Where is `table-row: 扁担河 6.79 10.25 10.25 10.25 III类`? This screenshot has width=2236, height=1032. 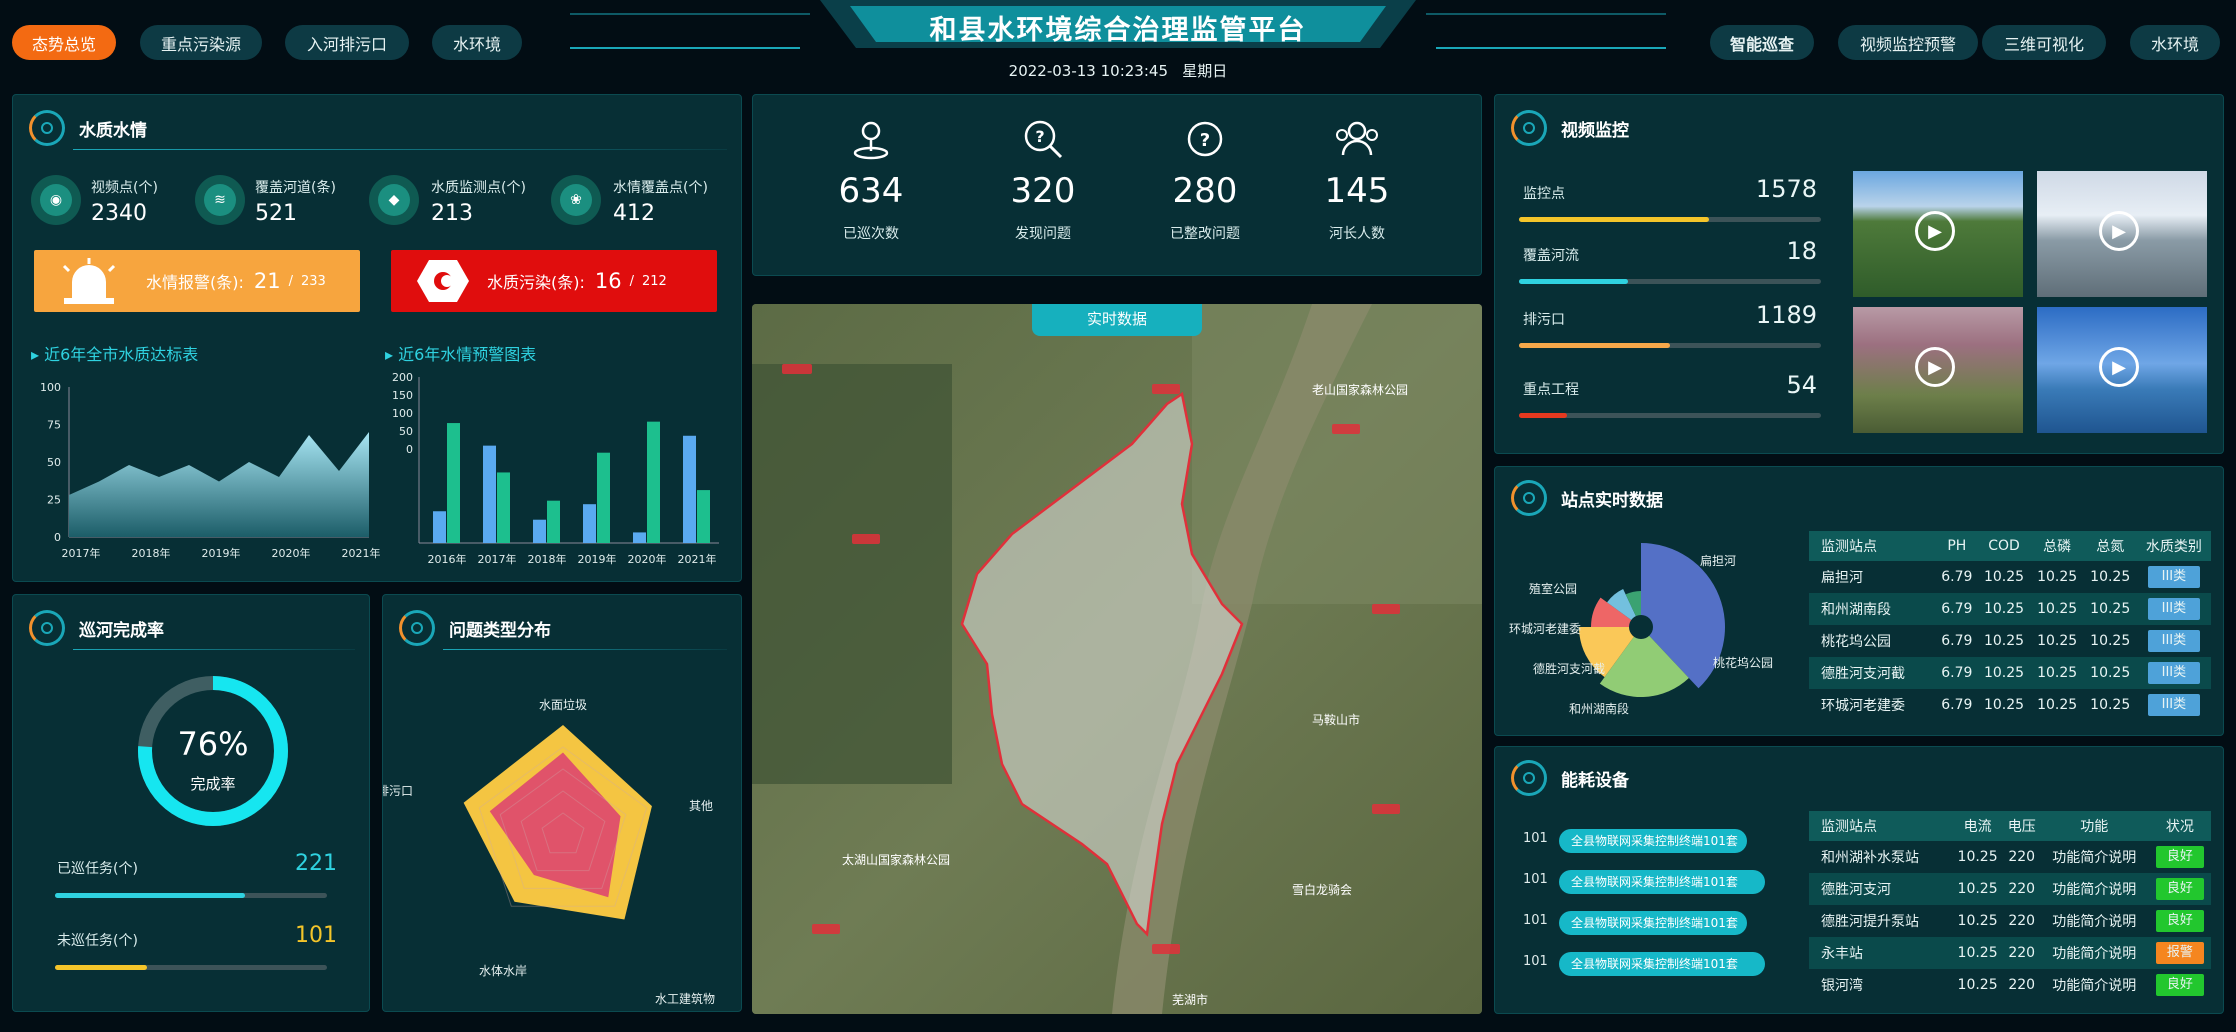 table-row: 扁担河 6.79 10.25 10.25 10.25 III类 is located at coordinates (2010, 577).